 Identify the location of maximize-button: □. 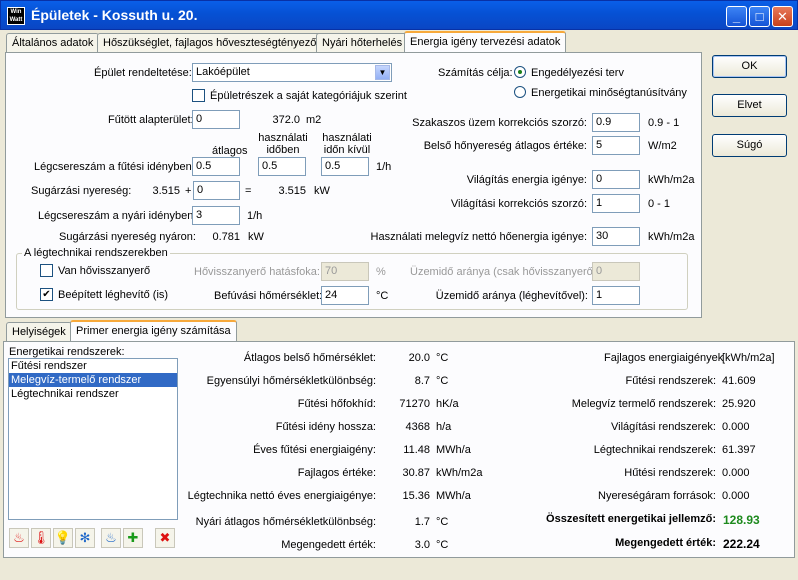
(759, 16).